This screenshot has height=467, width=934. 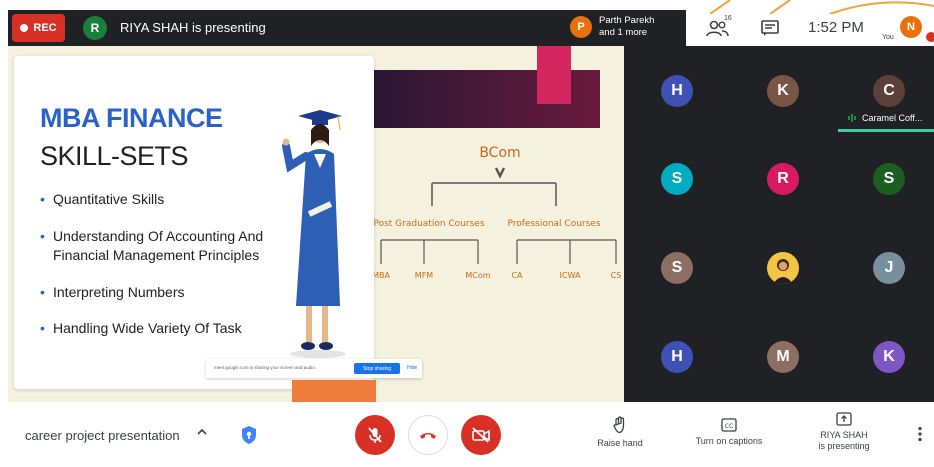 I want to click on captions-button: CC Turn on captions, so click(x=729, y=432).